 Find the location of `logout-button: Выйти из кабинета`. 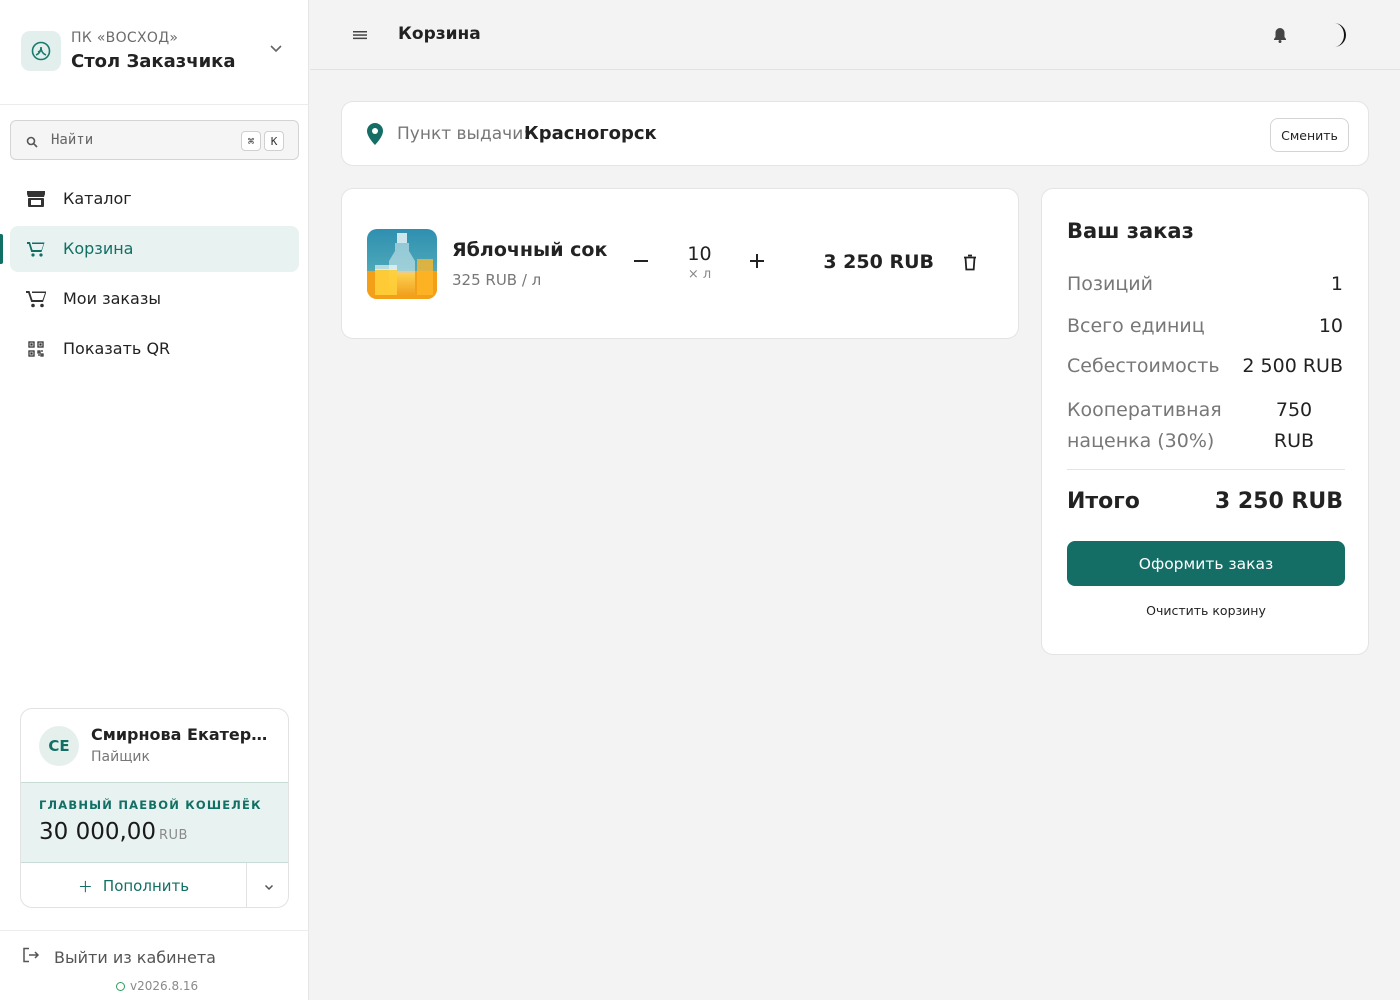

logout-button: Выйти из кабинета is located at coordinates (119, 957).